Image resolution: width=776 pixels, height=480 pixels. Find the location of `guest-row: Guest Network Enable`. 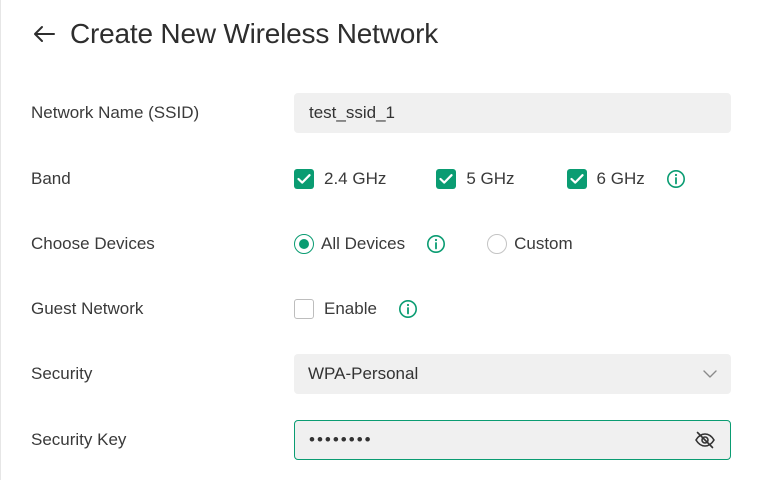

guest-row: Guest Network Enable is located at coordinates (388, 309).